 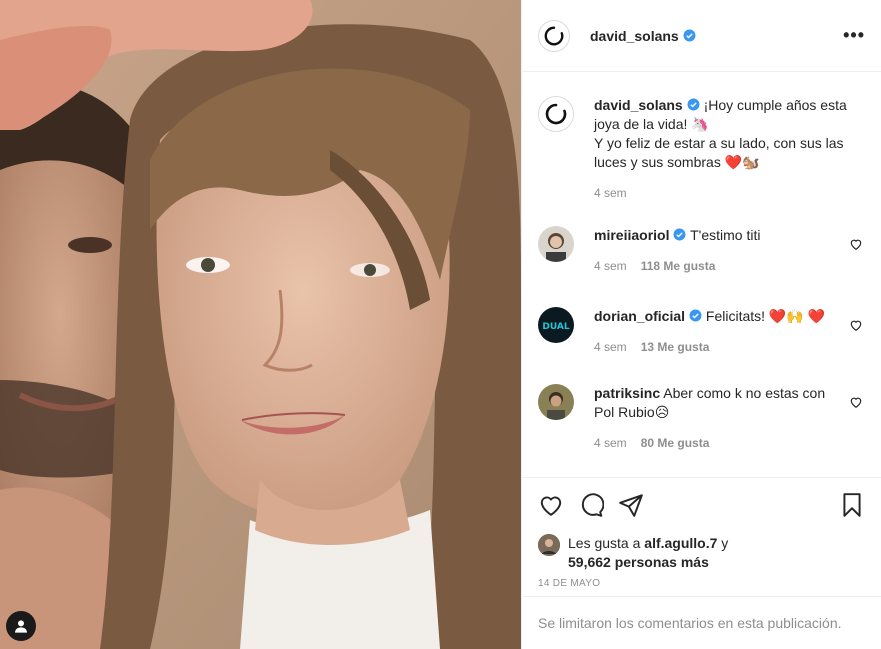 I want to click on commenter-avatar: DUAL, so click(x=556, y=325).